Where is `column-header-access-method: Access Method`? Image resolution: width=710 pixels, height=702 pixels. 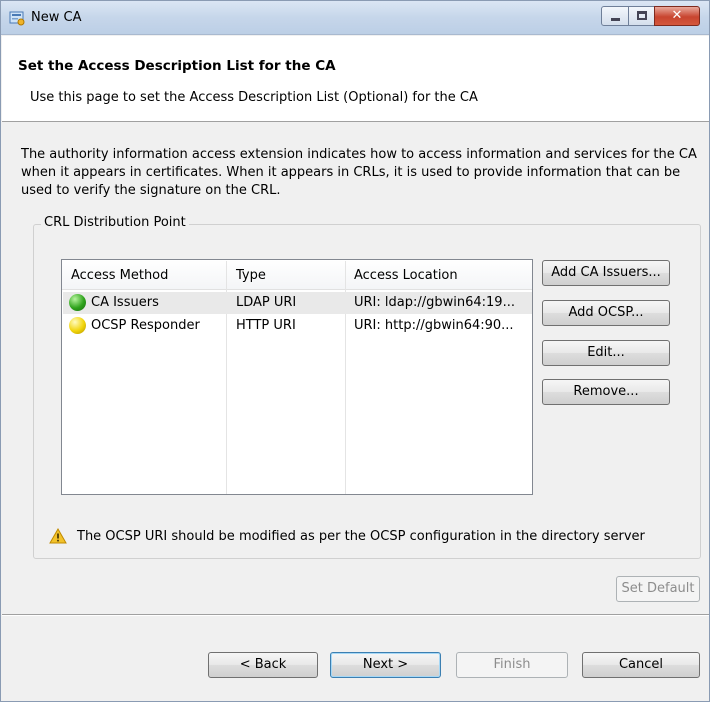 column-header-access-method: Access Method is located at coordinates (119, 275).